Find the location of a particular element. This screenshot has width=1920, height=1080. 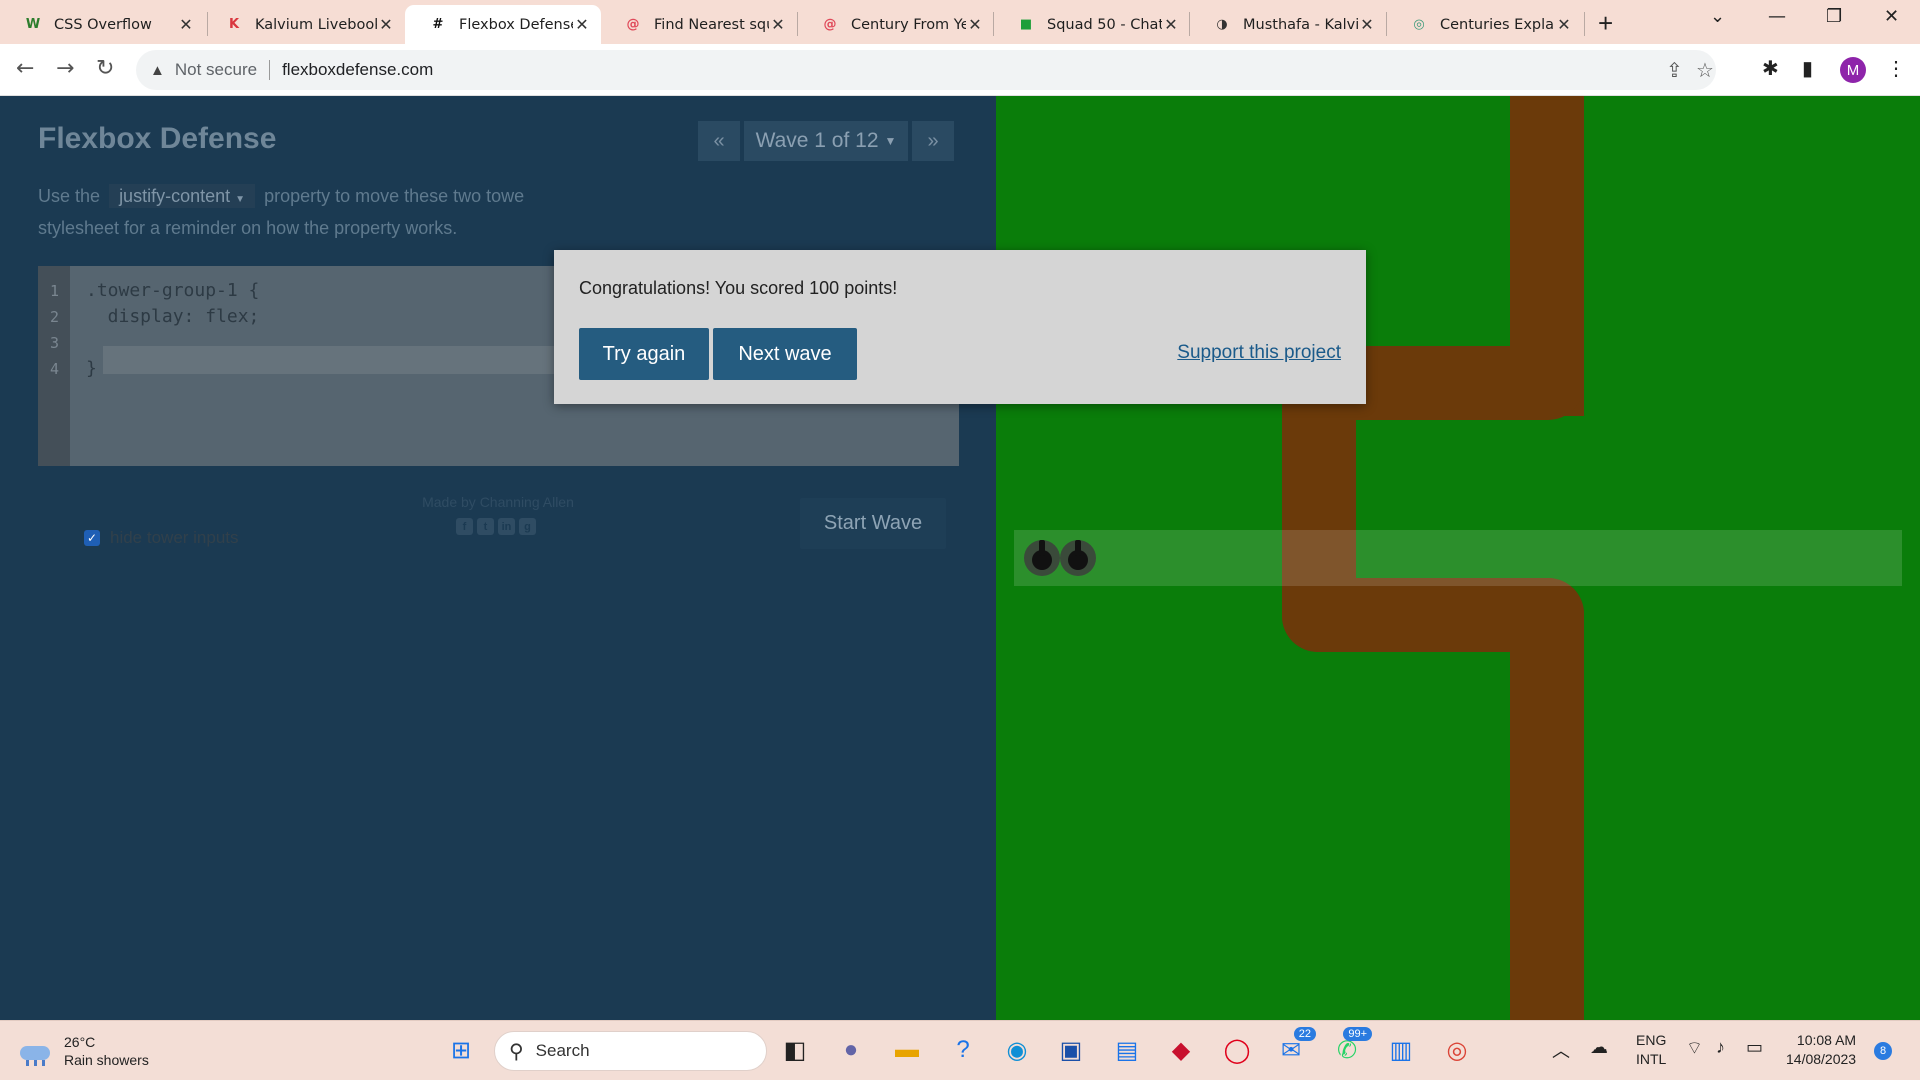

tab-title: CSS Overflow is located at coordinates (103, 24).